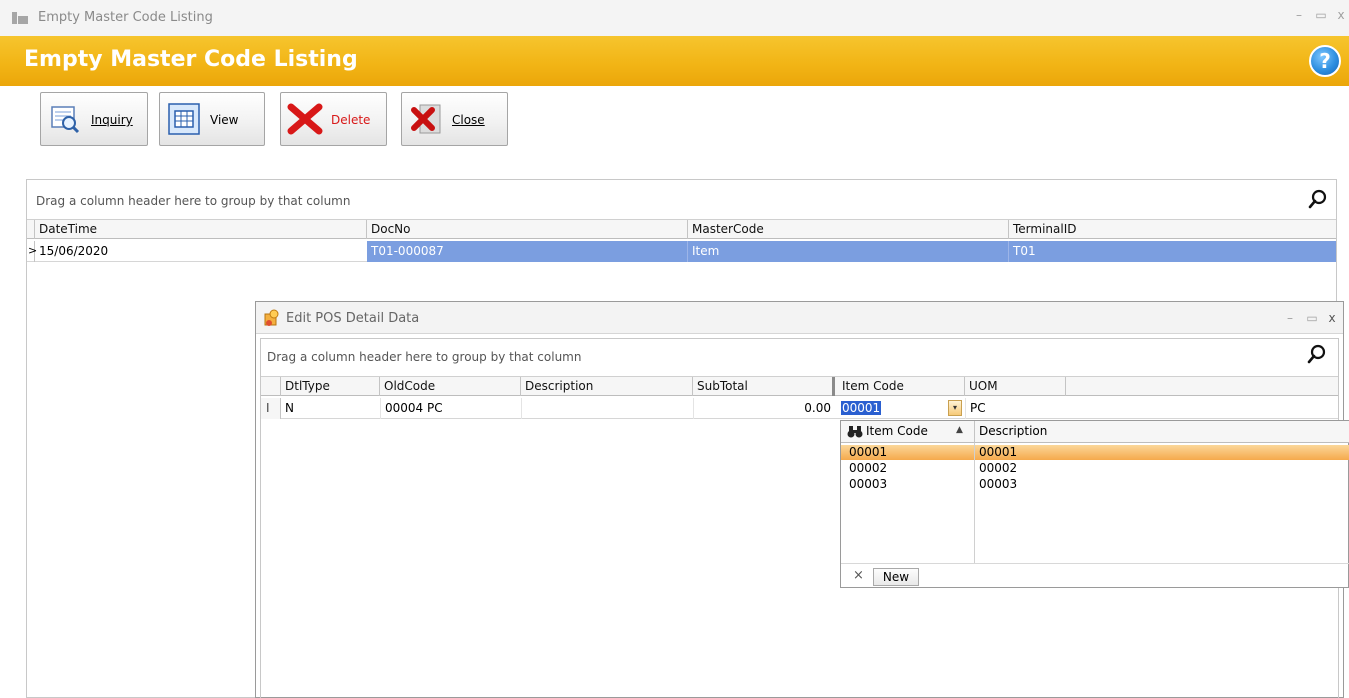 The image size is (1349, 698). I want to click on column-header-subtotal: SubTotal, so click(764, 386).